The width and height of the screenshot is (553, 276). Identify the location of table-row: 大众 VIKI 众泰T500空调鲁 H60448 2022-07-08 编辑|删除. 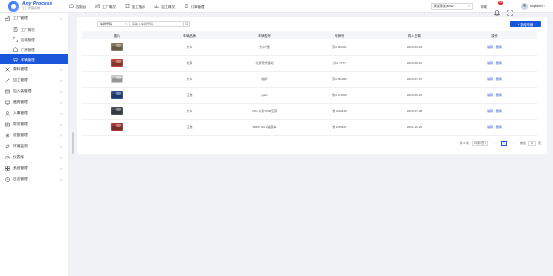
(309, 111).